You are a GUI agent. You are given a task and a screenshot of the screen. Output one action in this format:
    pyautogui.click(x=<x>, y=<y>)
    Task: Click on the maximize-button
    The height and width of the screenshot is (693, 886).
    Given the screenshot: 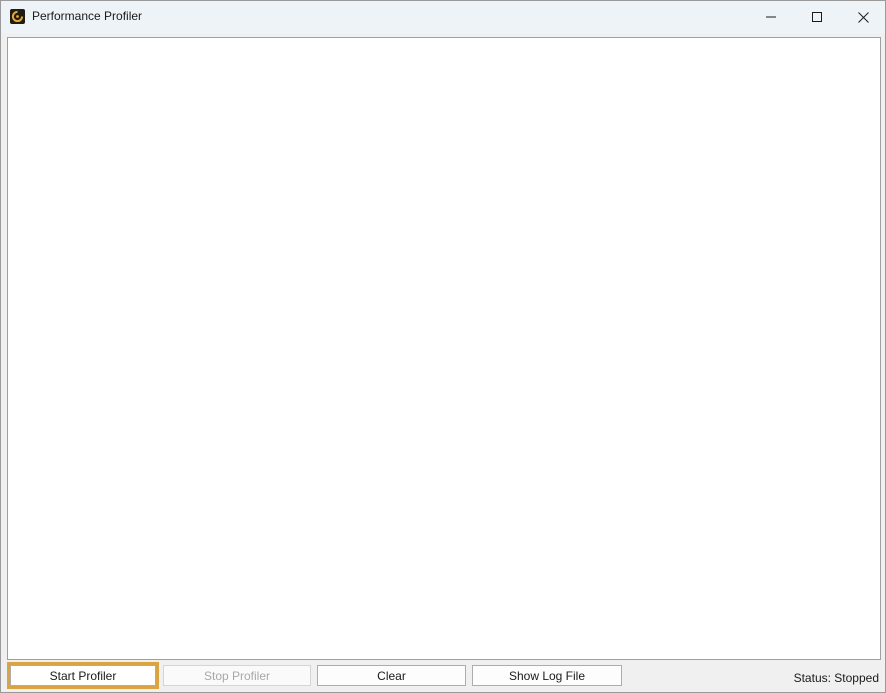 What is the action you would take?
    pyautogui.click(x=817, y=17)
    